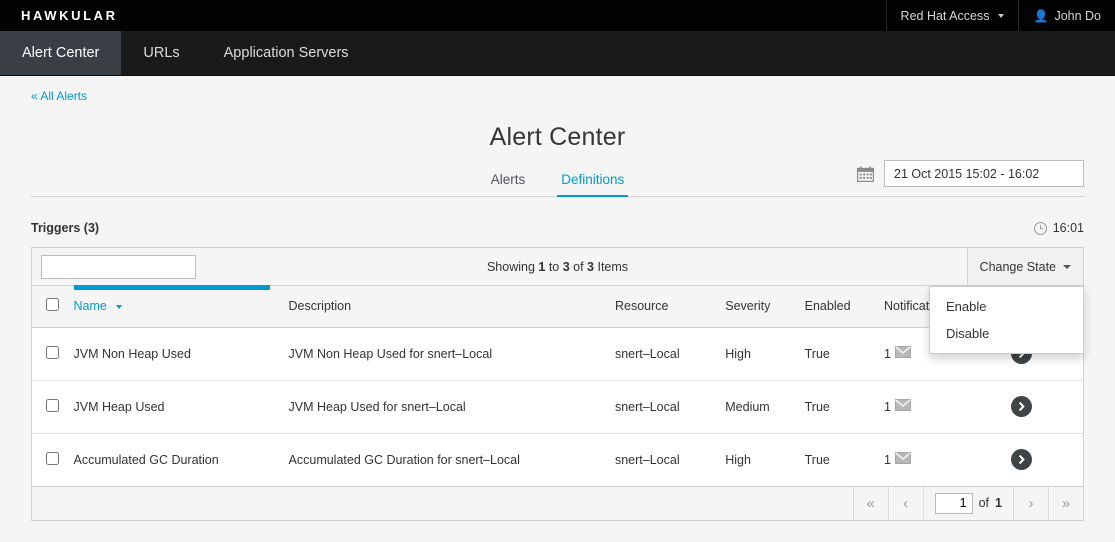 Image resolution: width=1115 pixels, height=542 pixels. Describe the element at coordinates (61, 53) in the screenshot. I see `nav-tab-alert-center: Alert Center` at that location.